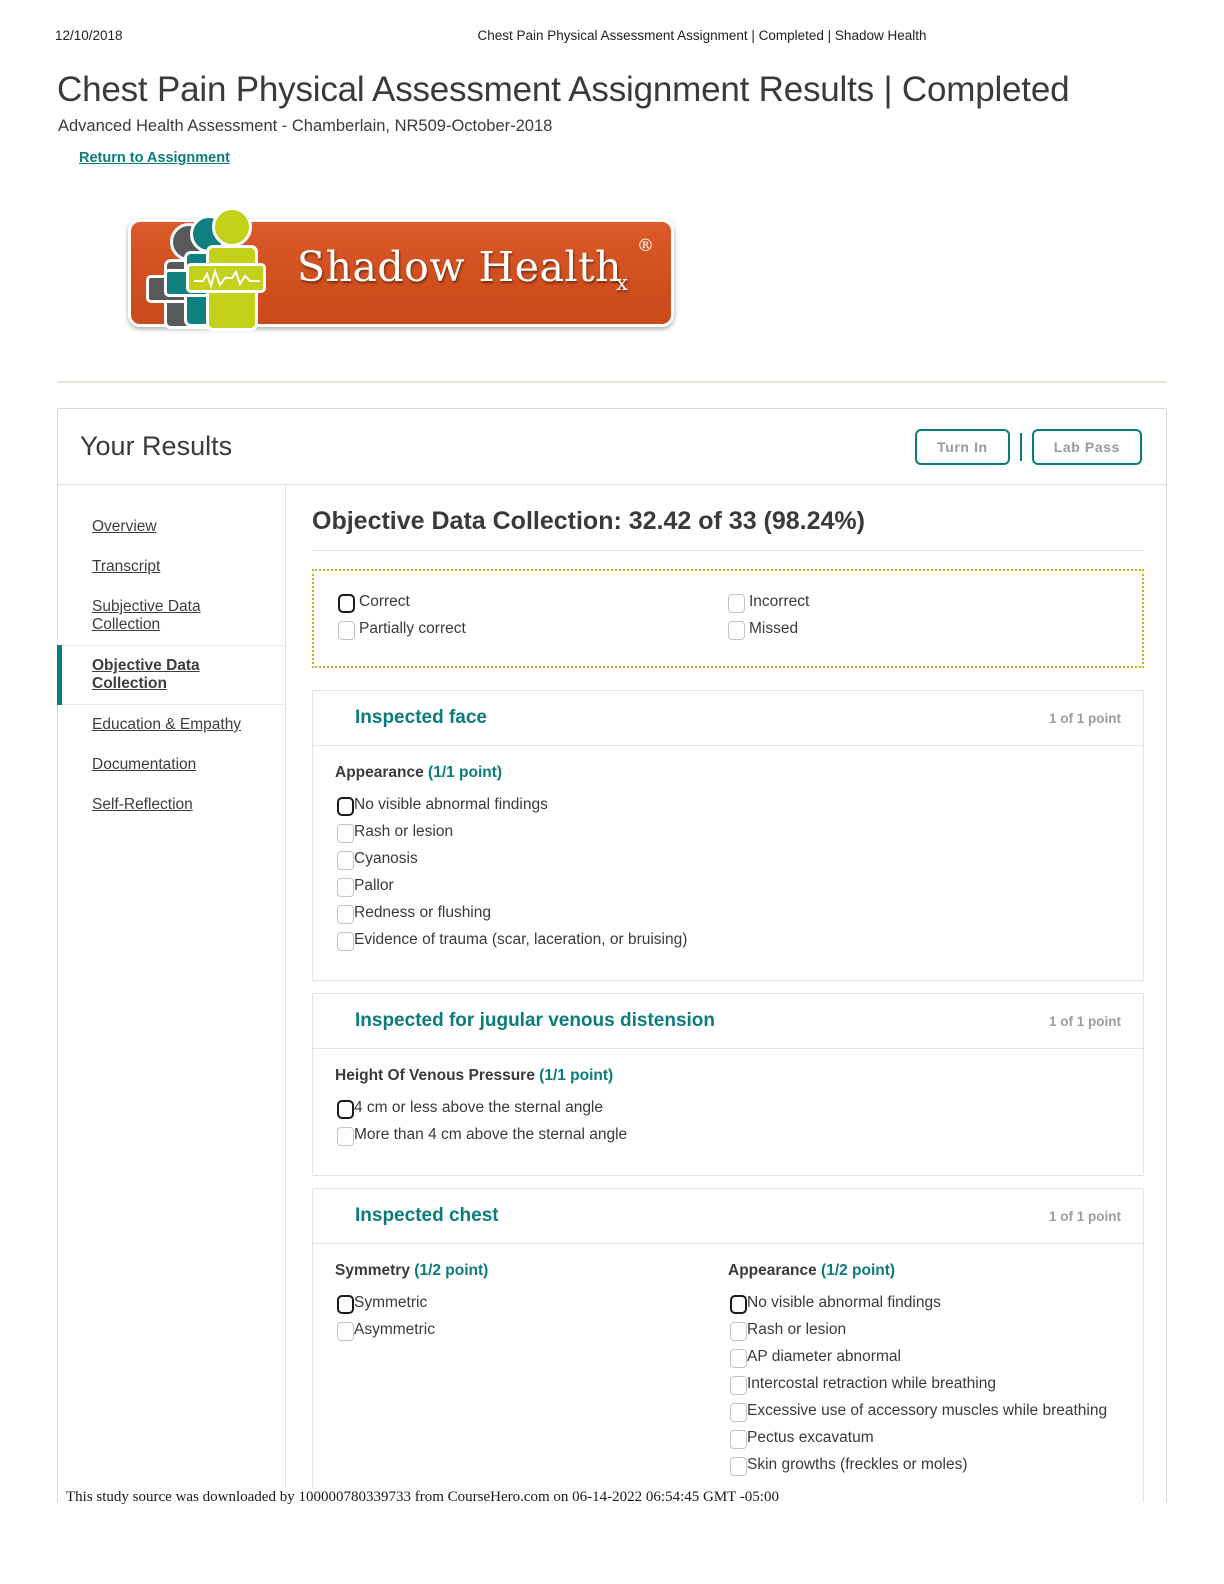 The image size is (1224, 1584). What do you see at coordinates (622, 283) in the screenshot?
I see `logo-rx-subscript: x` at bounding box center [622, 283].